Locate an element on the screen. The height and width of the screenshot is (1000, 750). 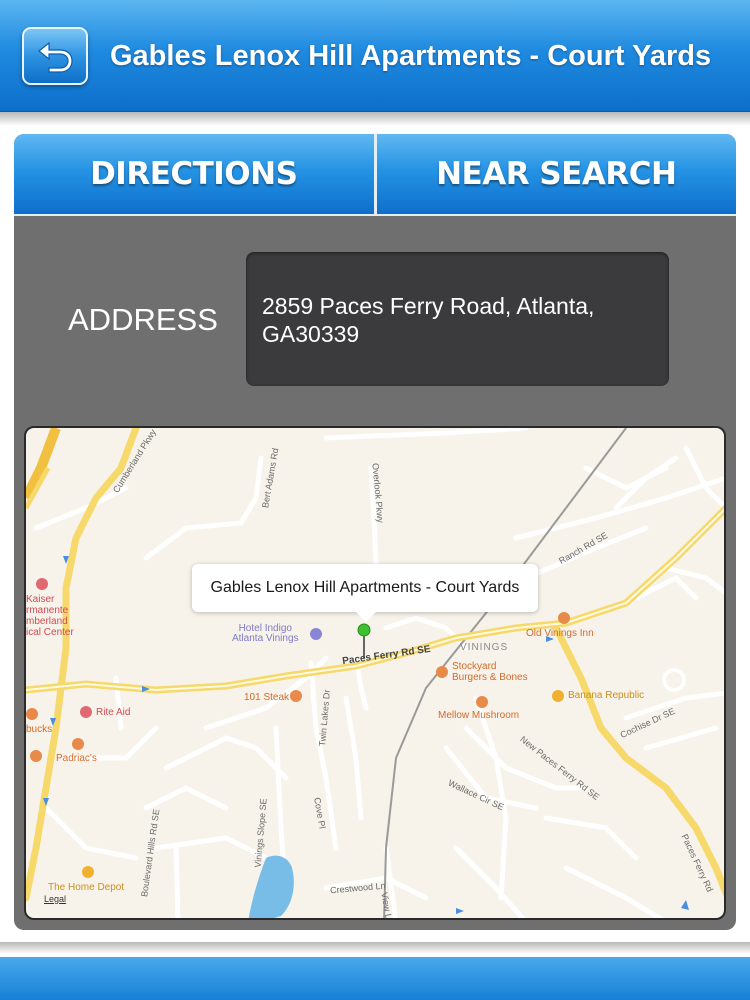
poi-hotel-indigo: Hotel Indigo Atlanta Vinings is located at coordinates (265, 634).